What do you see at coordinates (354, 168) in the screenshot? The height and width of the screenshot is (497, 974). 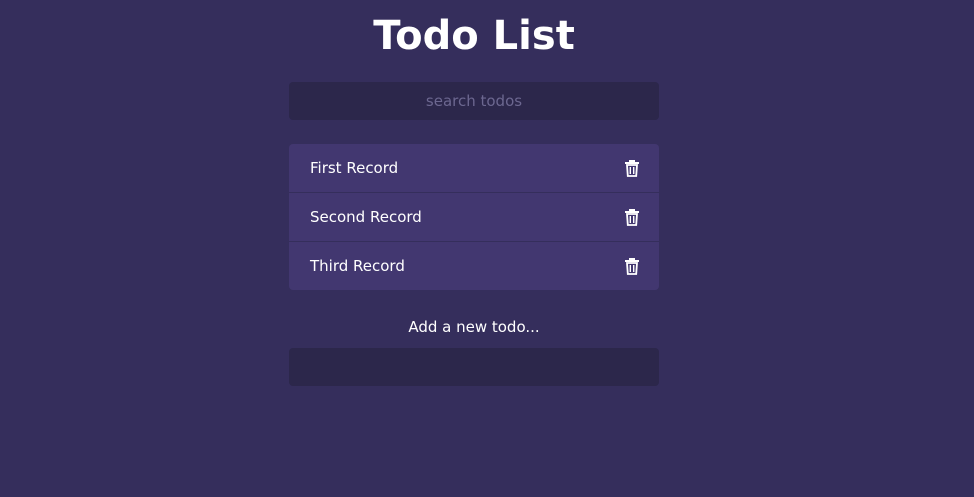 I see `todo-item-label: First Record` at bounding box center [354, 168].